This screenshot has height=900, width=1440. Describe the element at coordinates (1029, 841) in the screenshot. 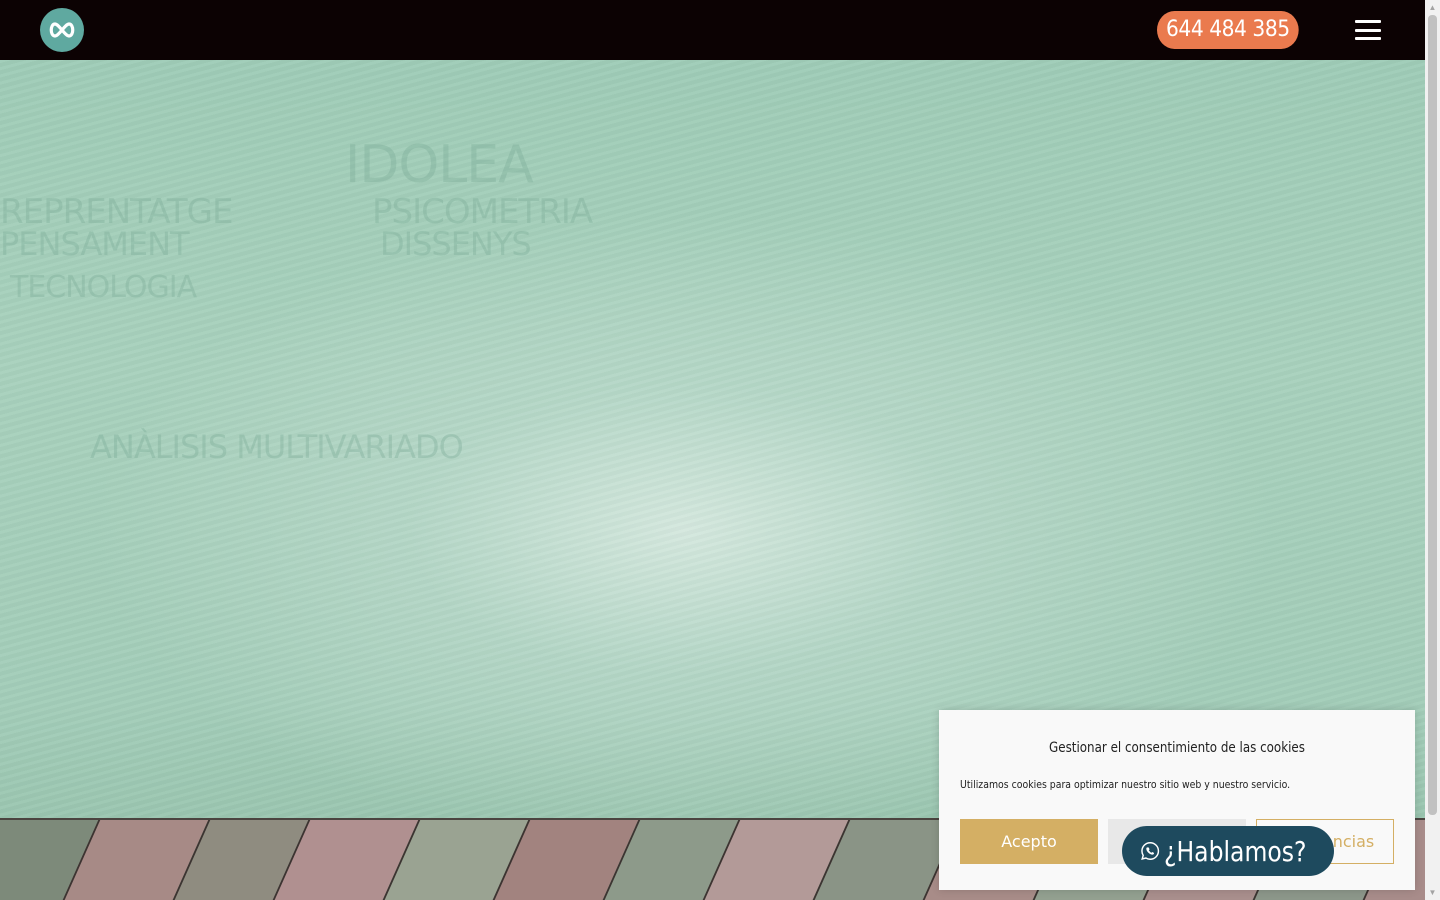

I see `accept-cookies-button: Acepto` at that location.